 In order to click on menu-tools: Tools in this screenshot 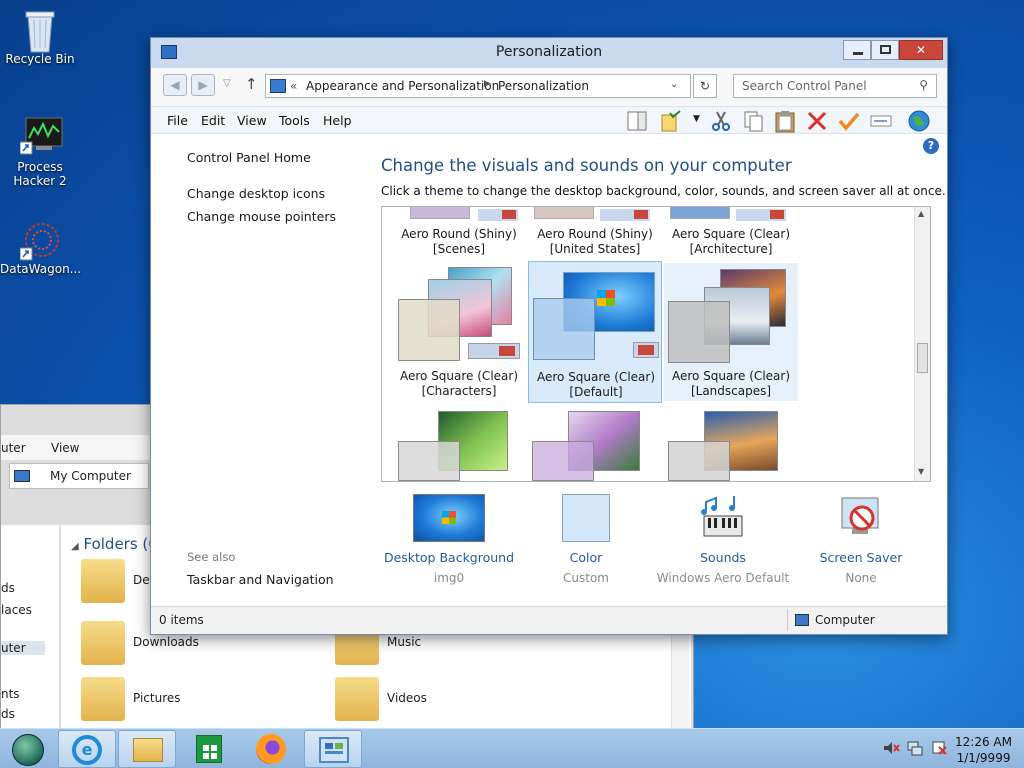, I will do `click(294, 120)`.